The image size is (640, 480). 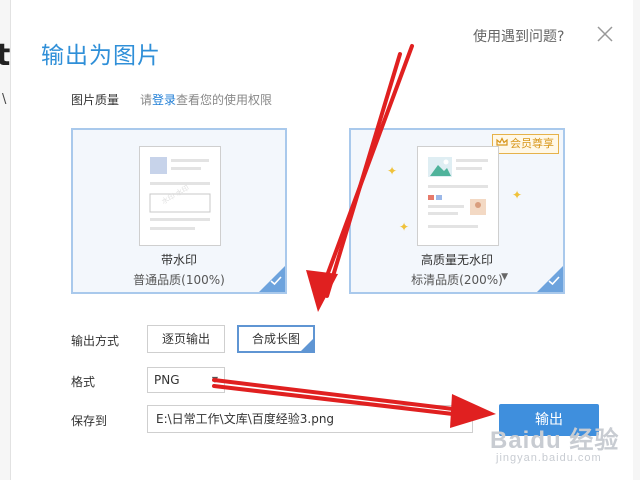 I want to click on quality-label: 图片质量, so click(x=95, y=100).